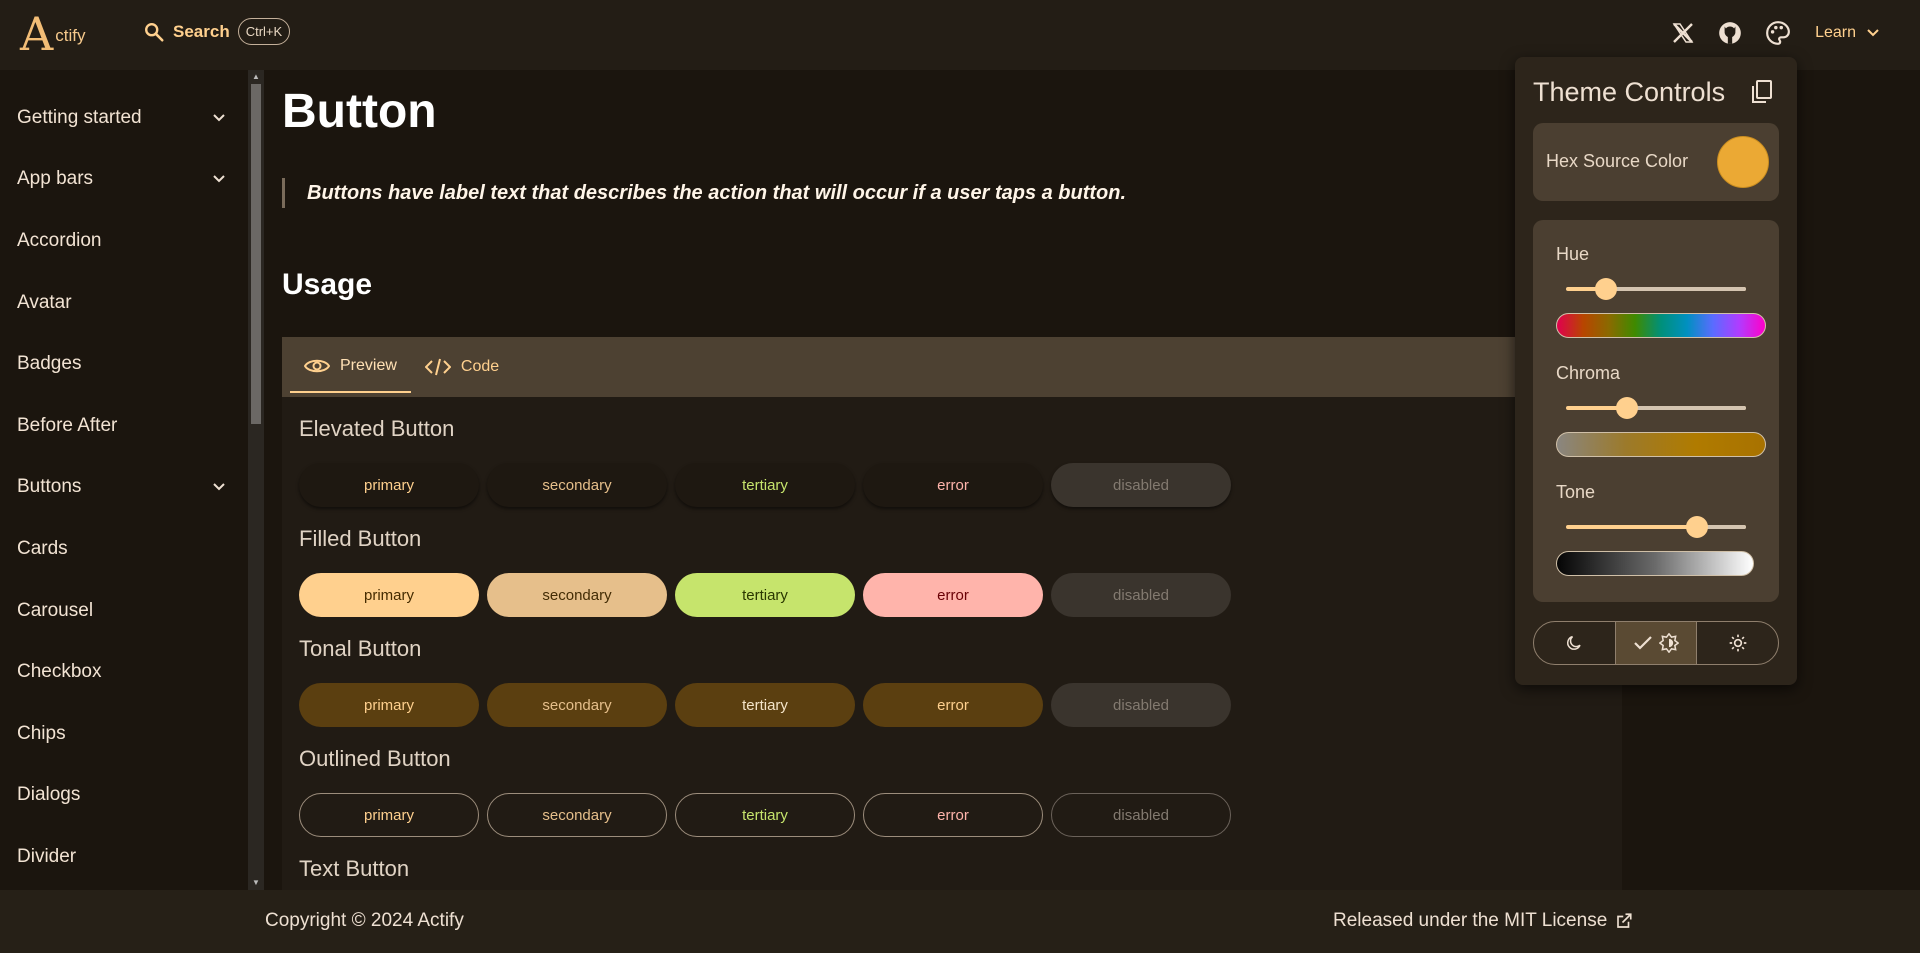 The image size is (1920, 953). What do you see at coordinates (59, 672) in the screenshot?
I see `sidebar-item-label: Checkbox` at bounding box center [59, 672].